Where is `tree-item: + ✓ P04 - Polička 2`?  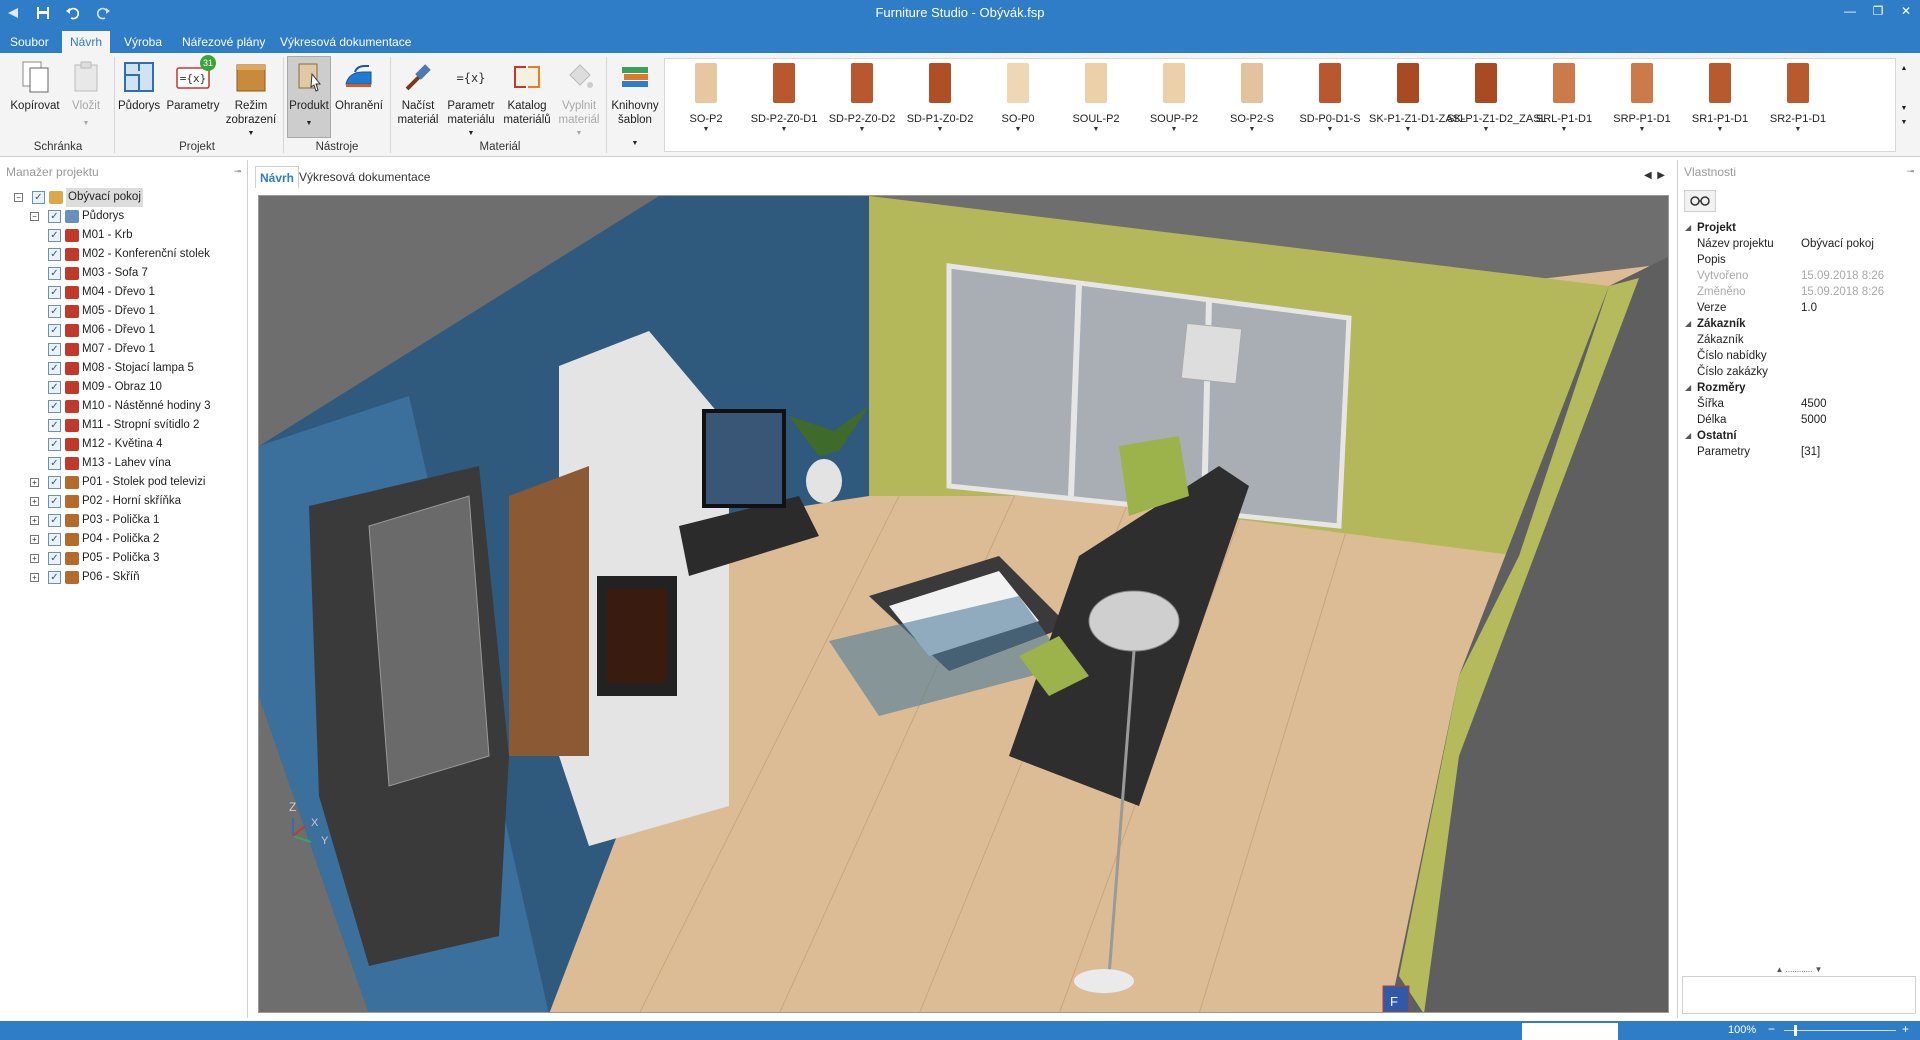 tree-item: + ✓ P04 - Polička 2 is located at coordinates (123, 539).